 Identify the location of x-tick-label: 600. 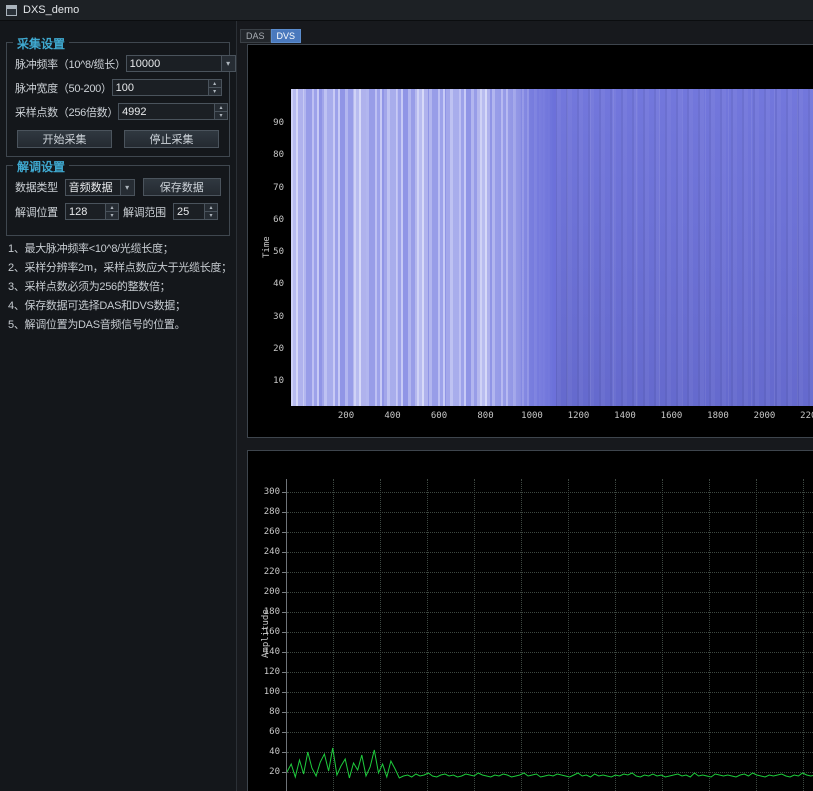
(439, 416).